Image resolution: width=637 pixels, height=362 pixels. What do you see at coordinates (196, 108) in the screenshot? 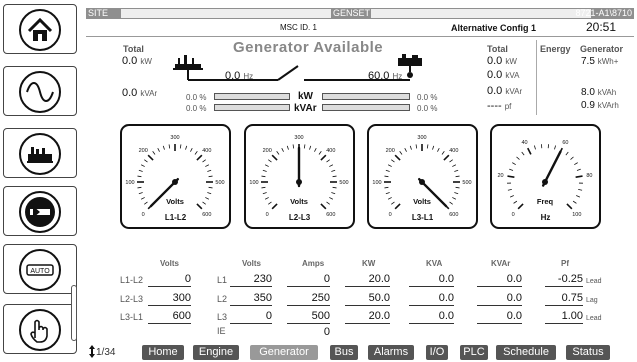
I see `left-kvar-pct: 0.0 %` at bounding box center [196, 108].